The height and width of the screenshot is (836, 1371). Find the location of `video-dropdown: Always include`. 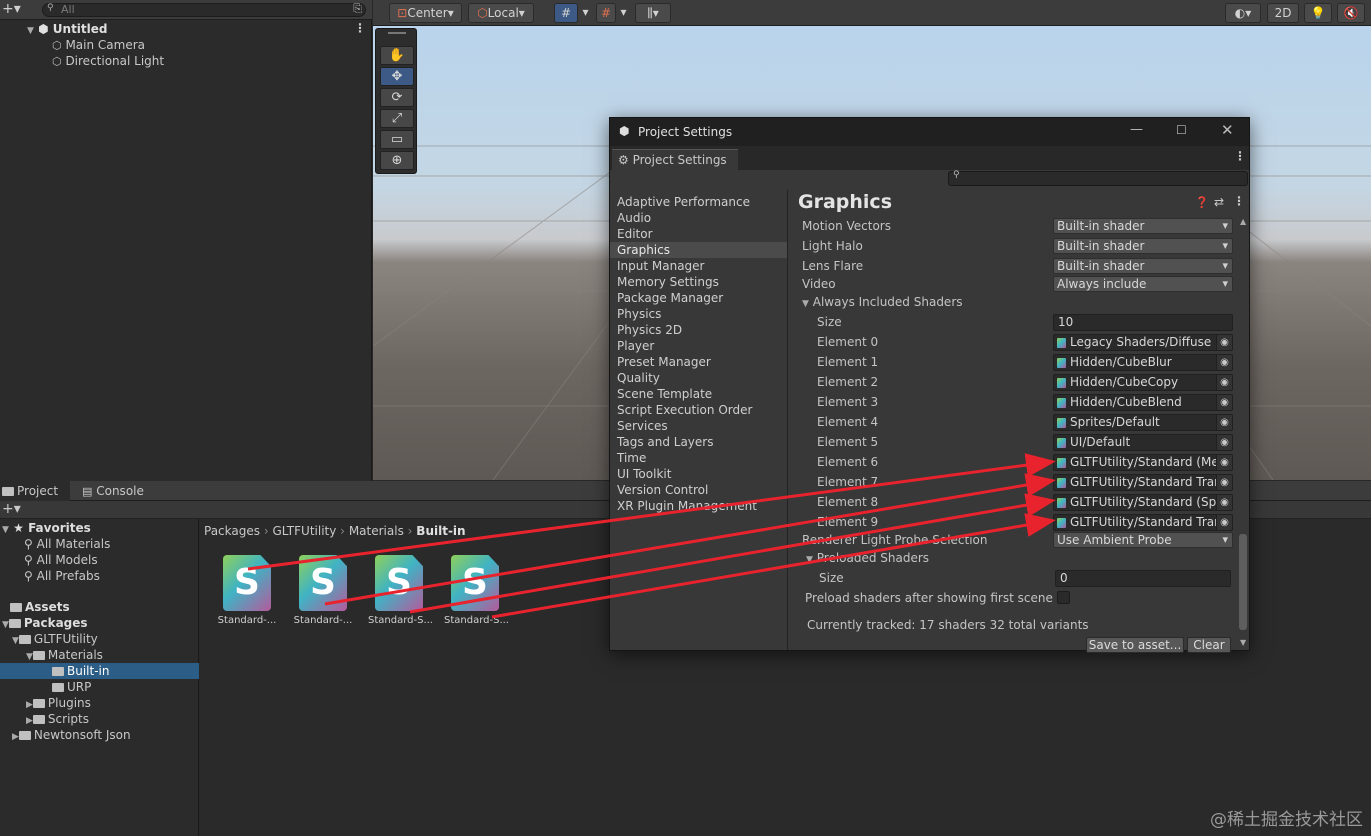

video-dropdown: Always include is located at coordinates (1143, 284).